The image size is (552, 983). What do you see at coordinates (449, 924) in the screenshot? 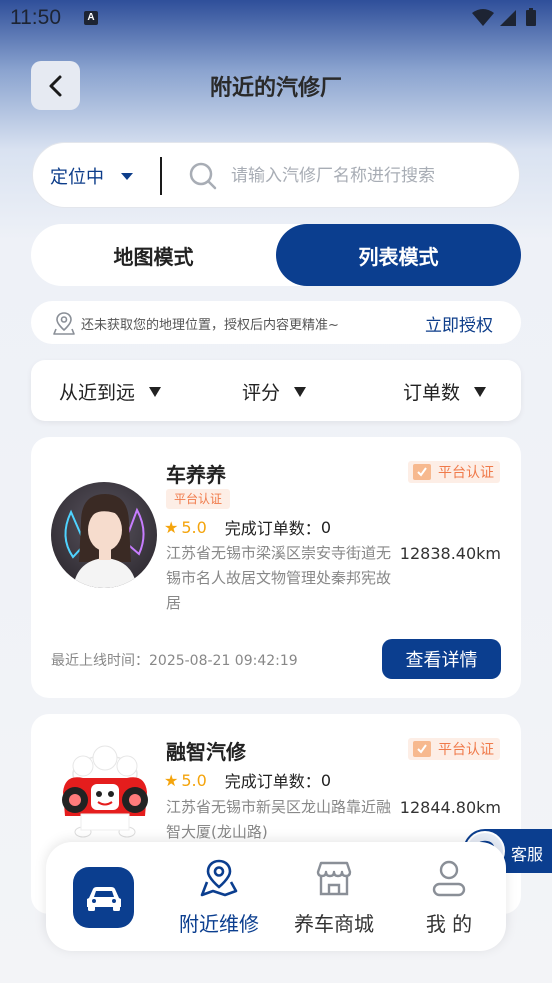
I see `nav-mine-label: 我 的` at bounding box center [449, 924].